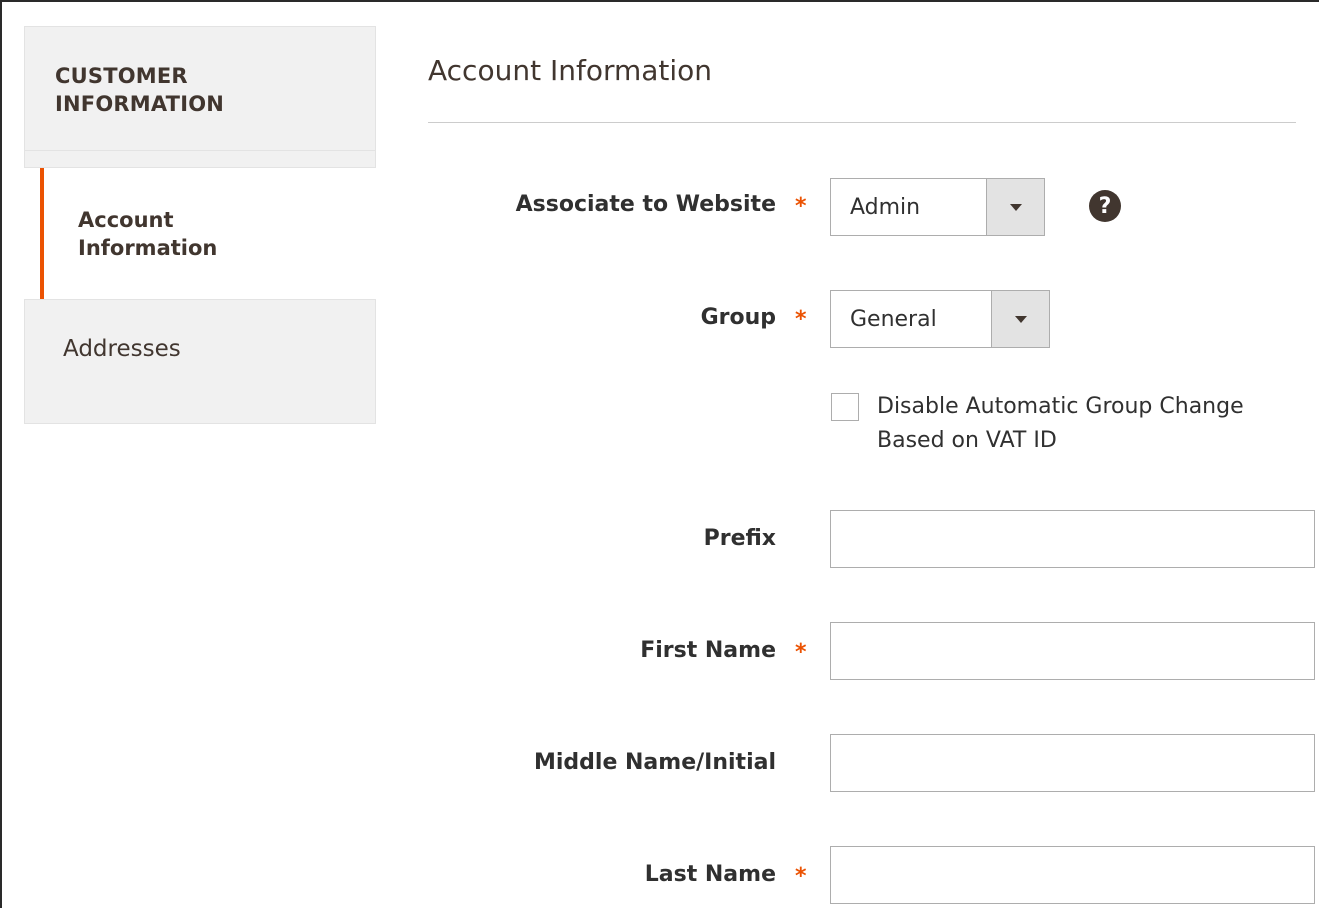 The width and height of the screenshot is (1319, 908). I want to click on disable-group-change-label-line1: Disable Automatic Group Change, so click(1060, 406).